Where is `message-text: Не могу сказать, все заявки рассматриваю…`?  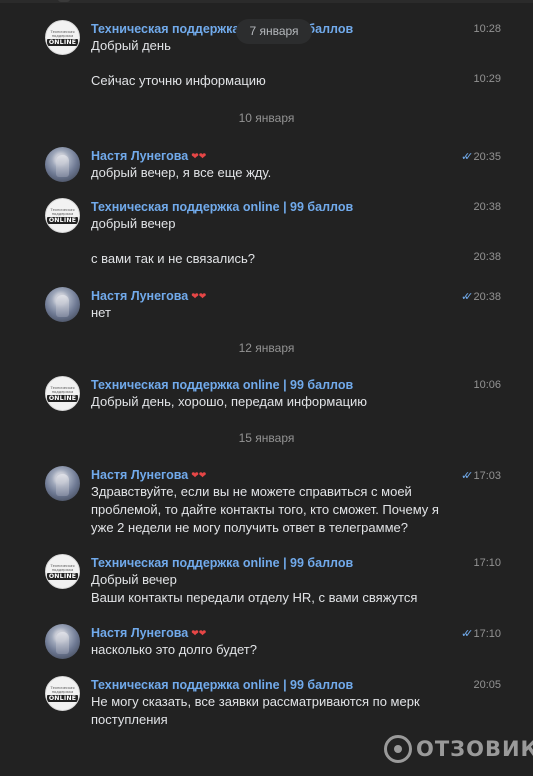
message-text: Не могу сказать, все заявки рассматриваю… is located at coordinates (255, 701).